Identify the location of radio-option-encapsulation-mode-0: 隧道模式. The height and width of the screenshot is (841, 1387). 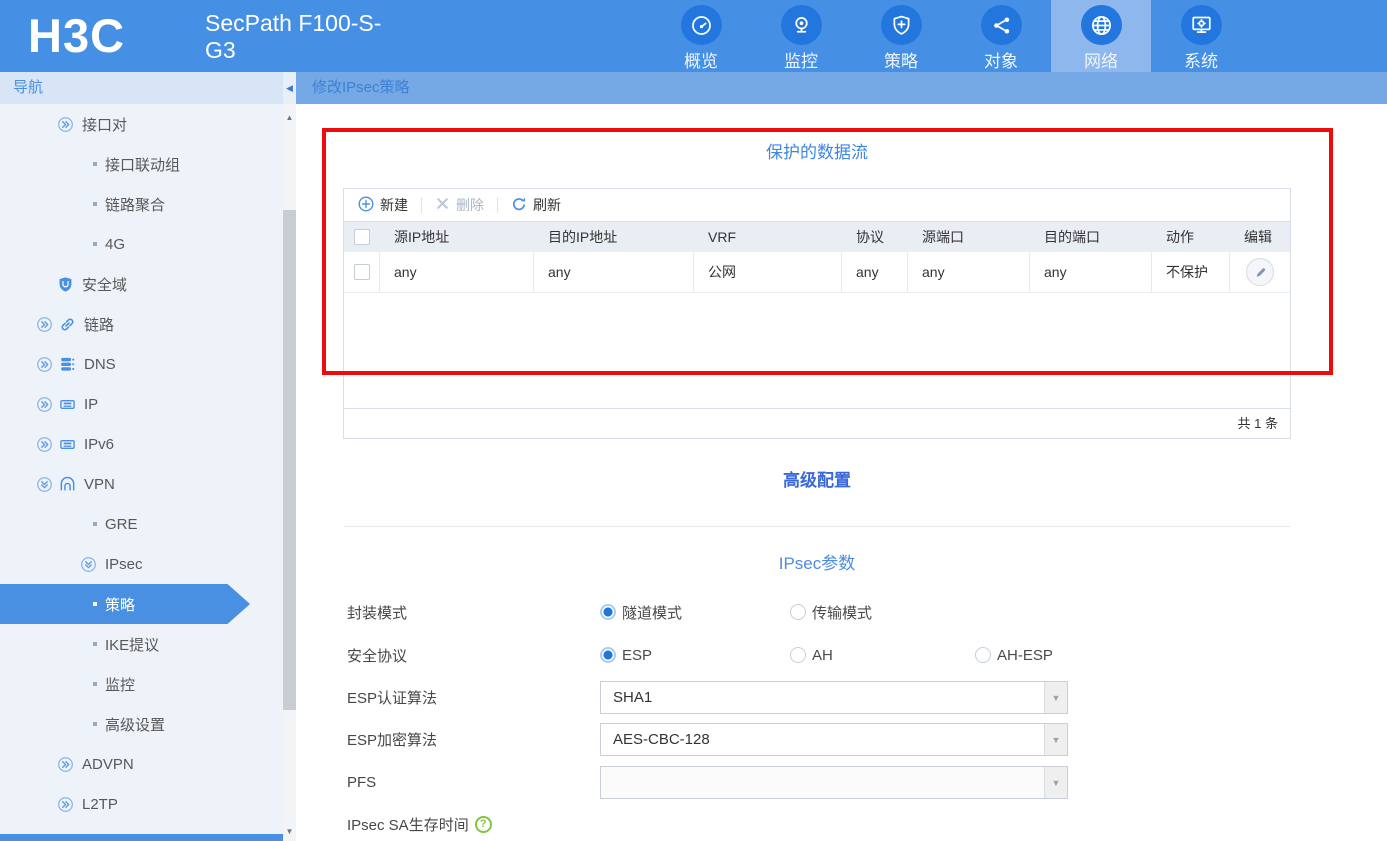
(641, 612).